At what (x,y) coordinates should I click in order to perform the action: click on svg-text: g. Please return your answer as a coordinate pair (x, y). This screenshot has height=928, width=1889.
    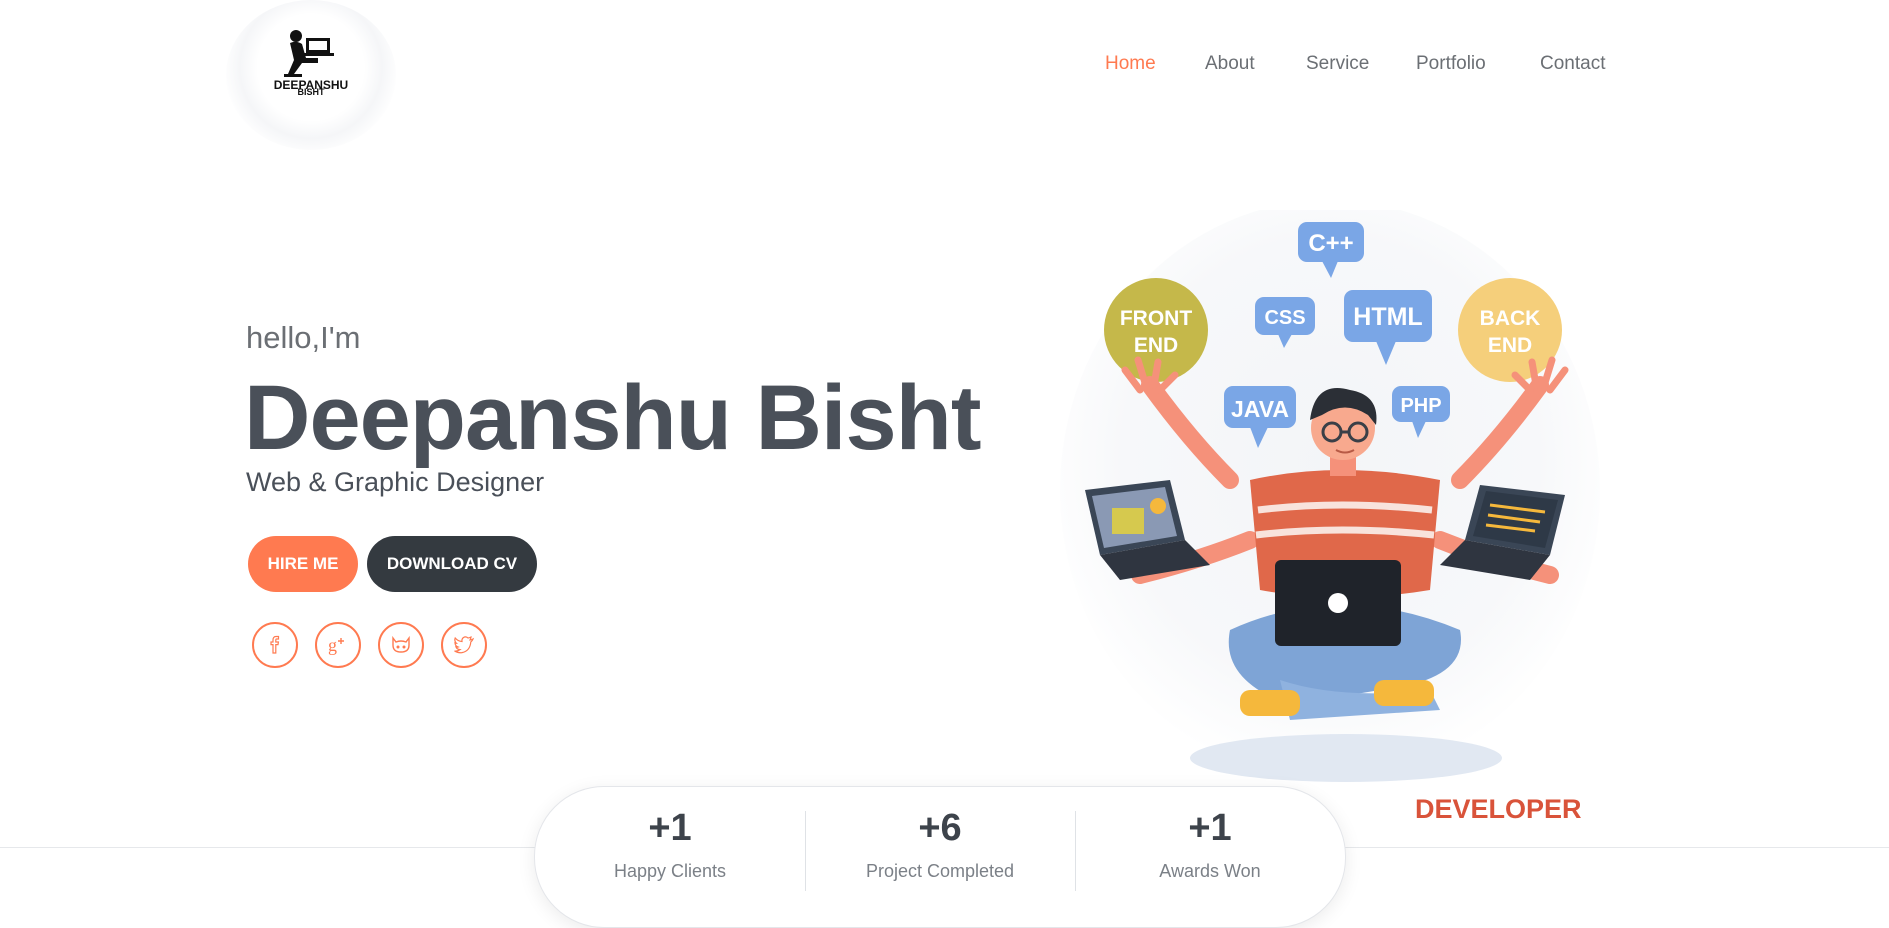
    Looking at the image, I should click on (332, 645).